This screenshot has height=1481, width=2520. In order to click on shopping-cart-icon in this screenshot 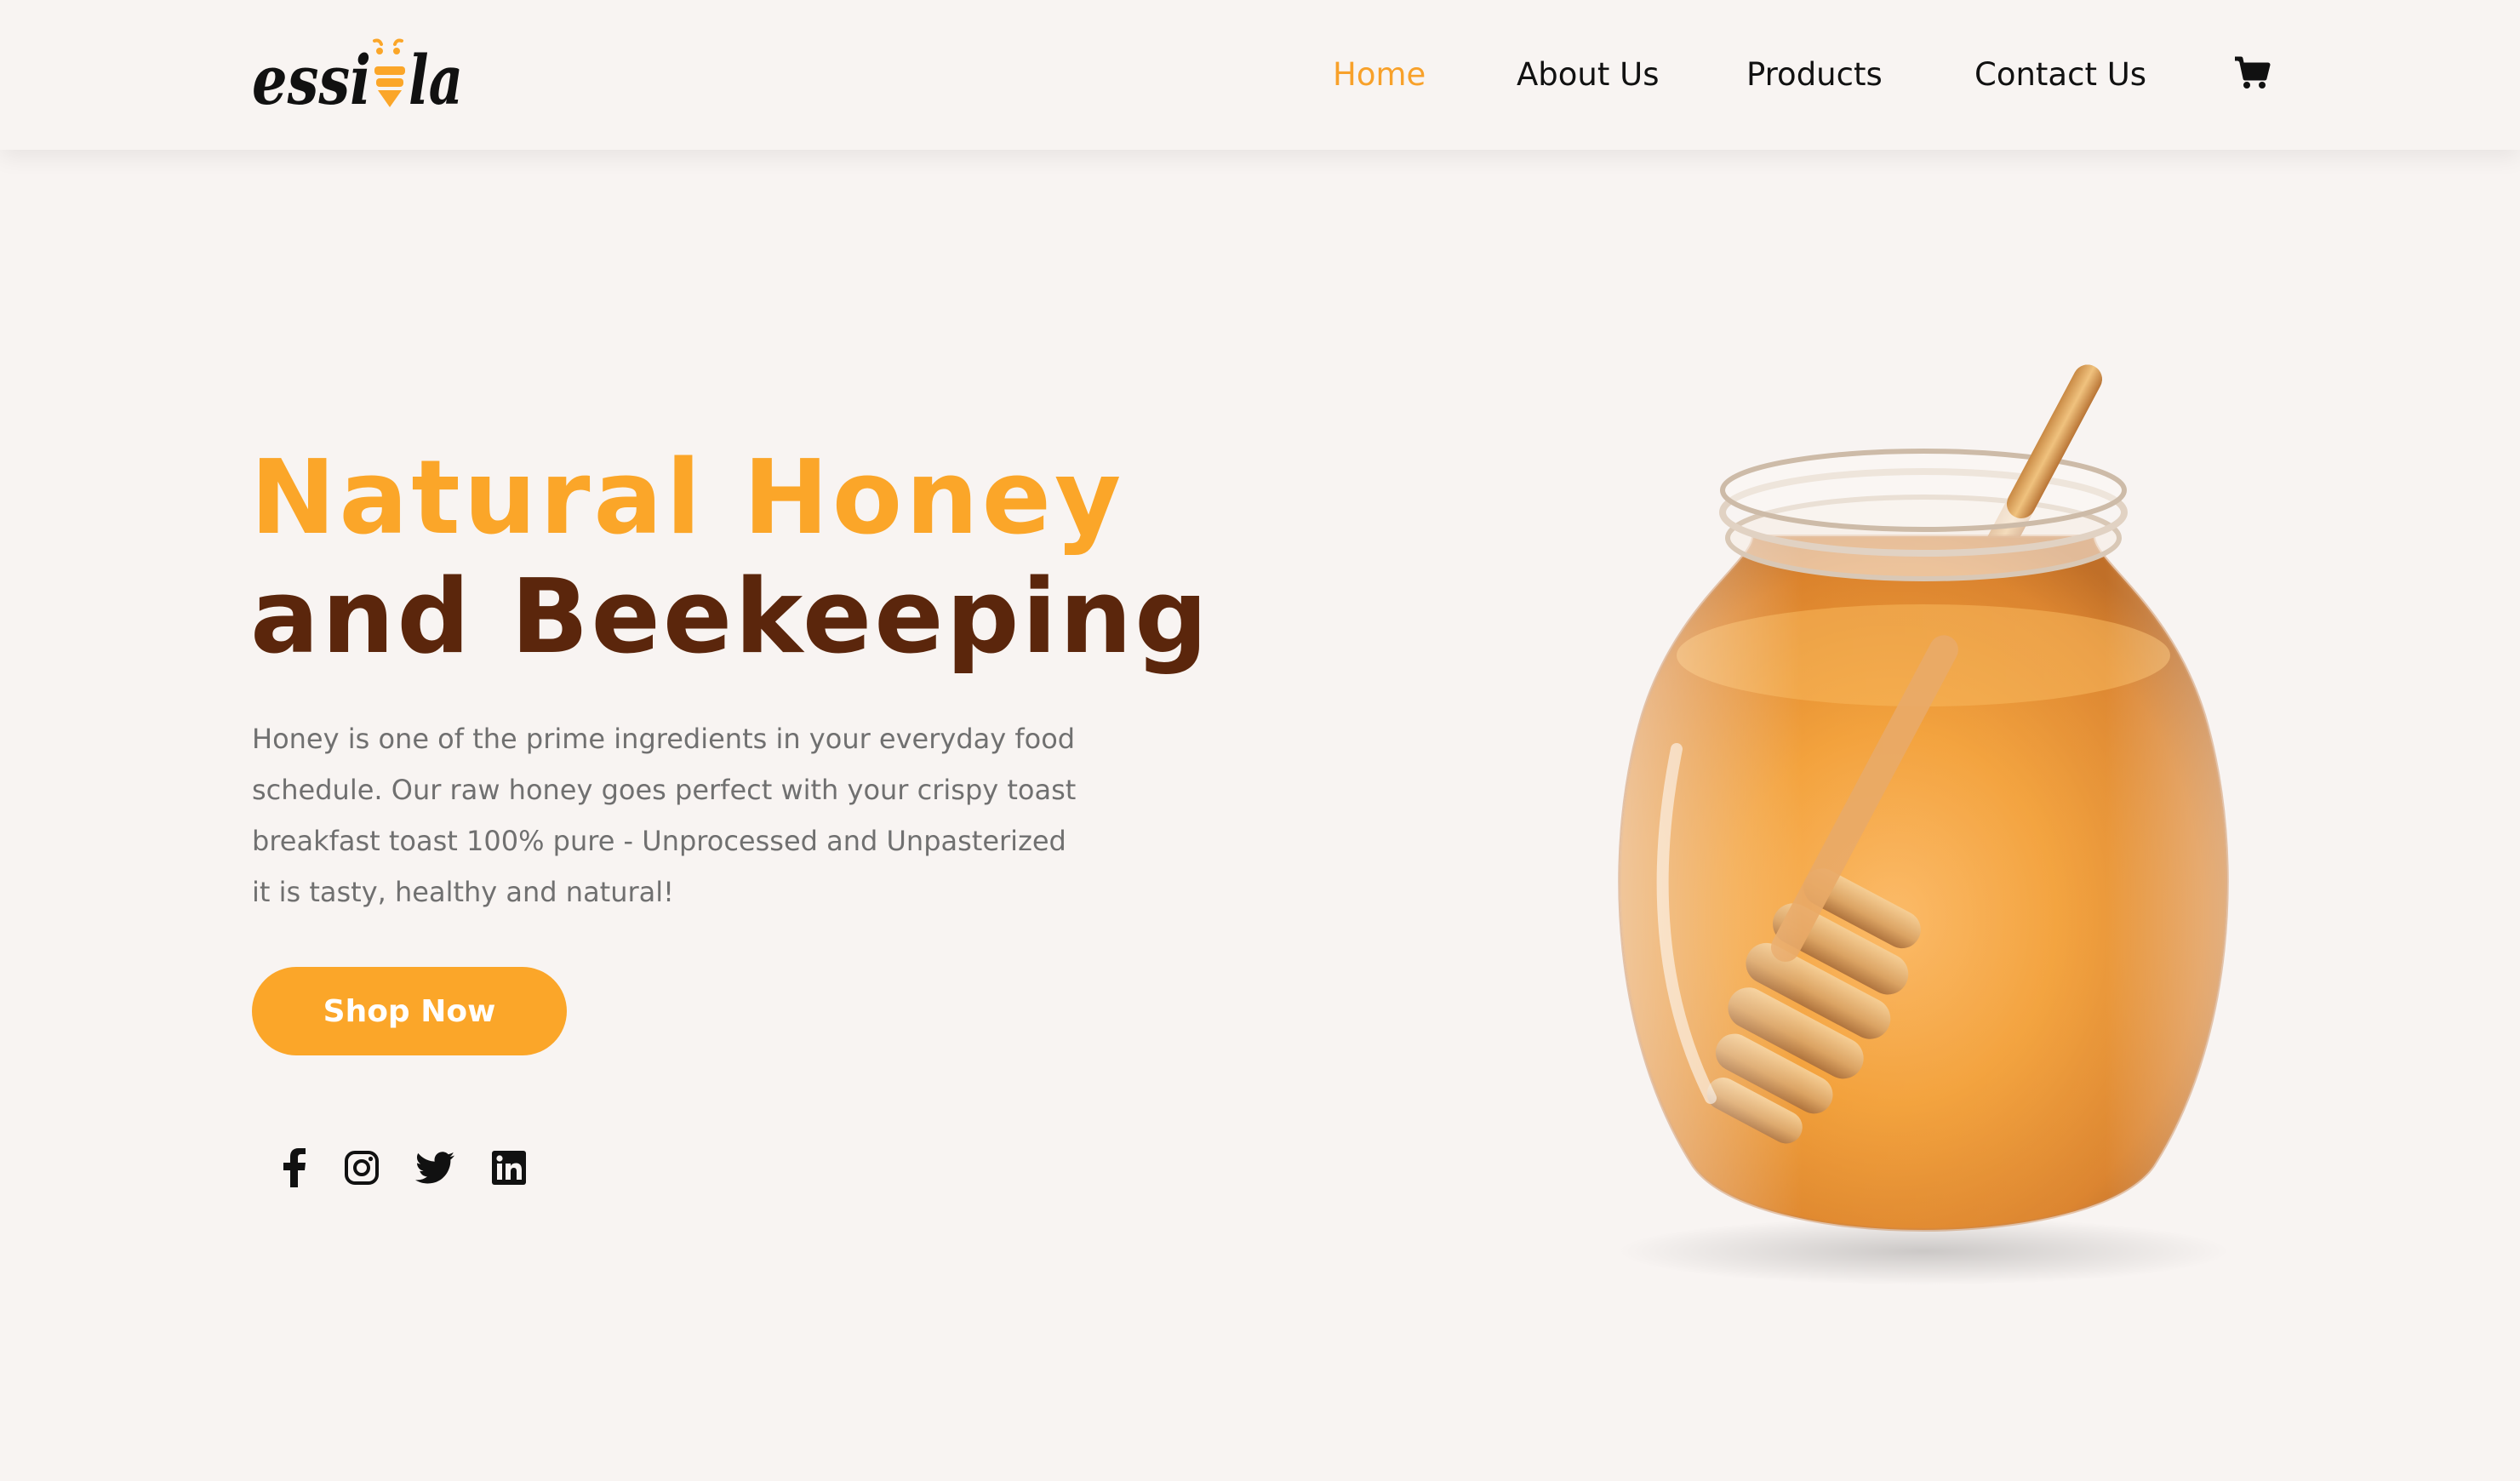, I will do `click(2252, 73)`.